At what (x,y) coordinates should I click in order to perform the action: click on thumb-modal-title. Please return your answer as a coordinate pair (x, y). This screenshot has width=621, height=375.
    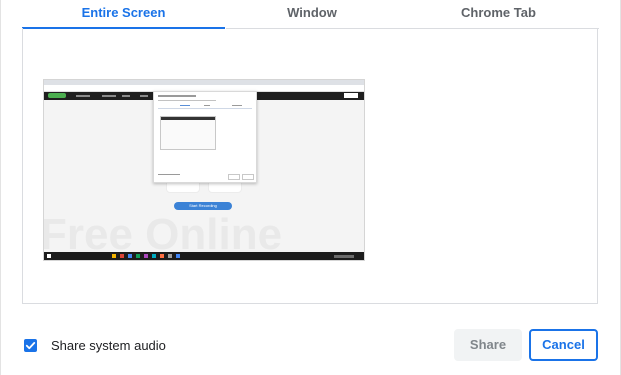
    Looking at the image, I should click on (177, 96).